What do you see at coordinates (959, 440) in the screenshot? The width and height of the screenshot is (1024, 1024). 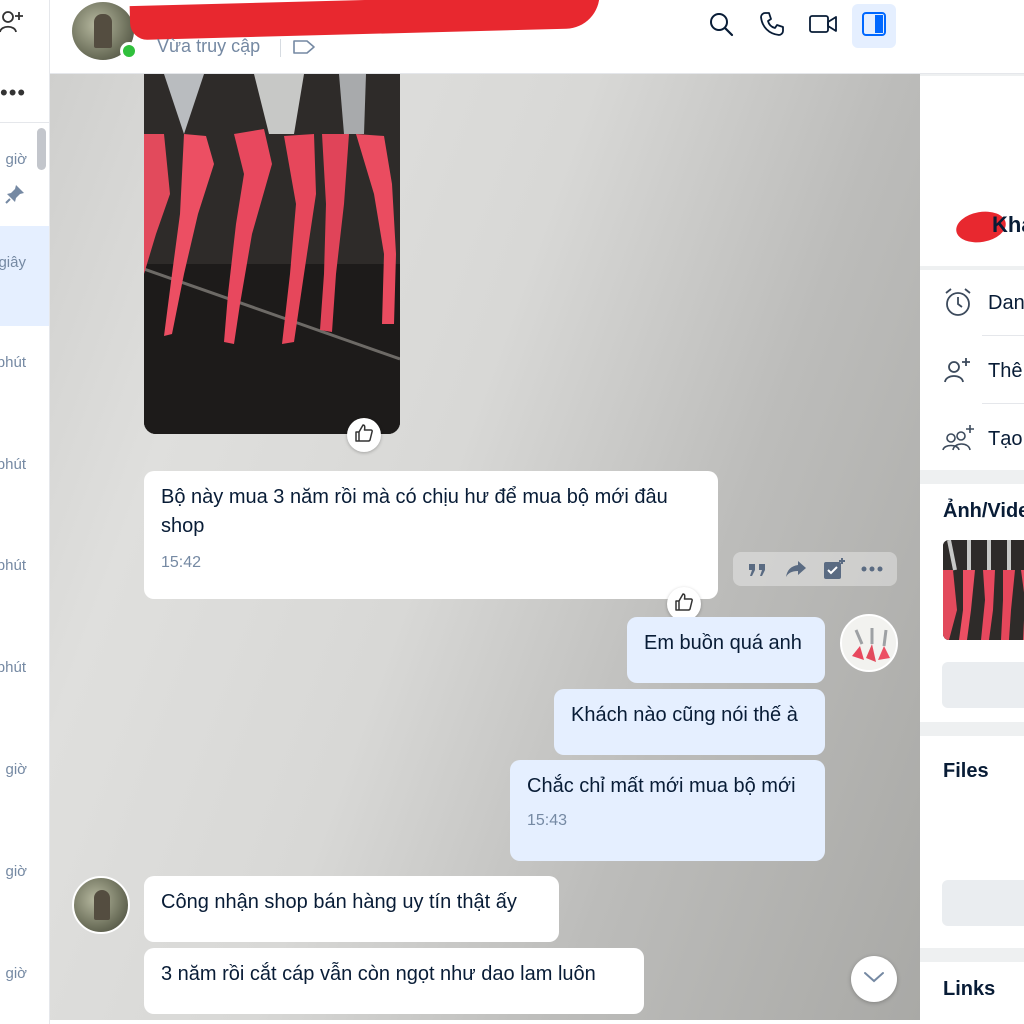 I see `create-group-icon` at bounding box center [959, 440].